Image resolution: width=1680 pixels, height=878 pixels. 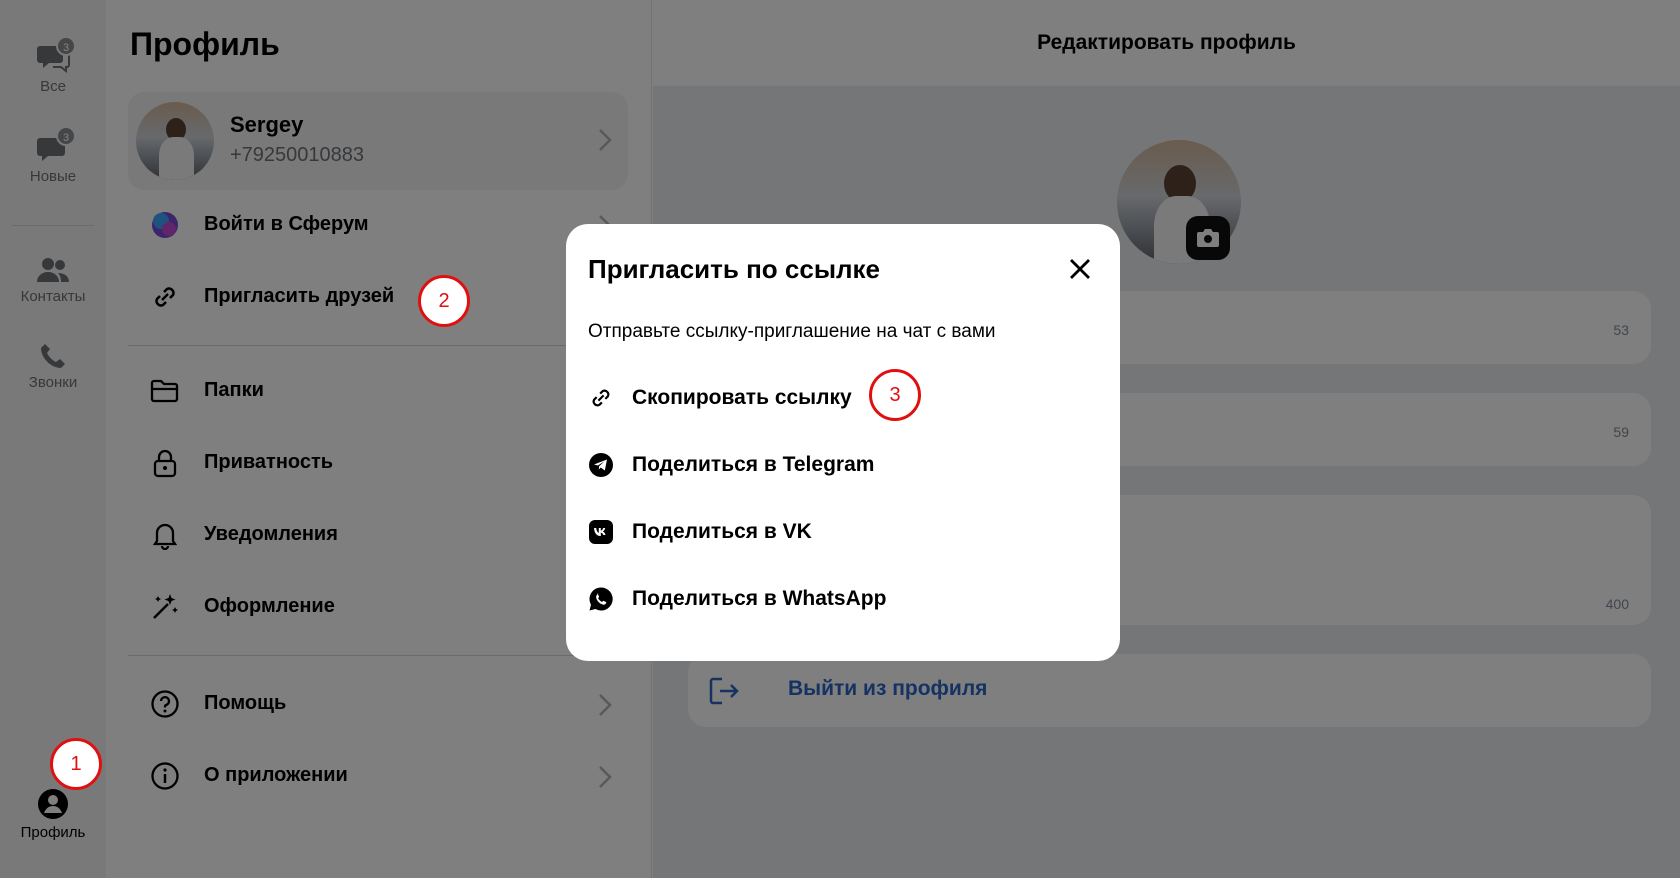 I want to click on share-vk-button: Поделиться в VK, so click(x=798, y=531).